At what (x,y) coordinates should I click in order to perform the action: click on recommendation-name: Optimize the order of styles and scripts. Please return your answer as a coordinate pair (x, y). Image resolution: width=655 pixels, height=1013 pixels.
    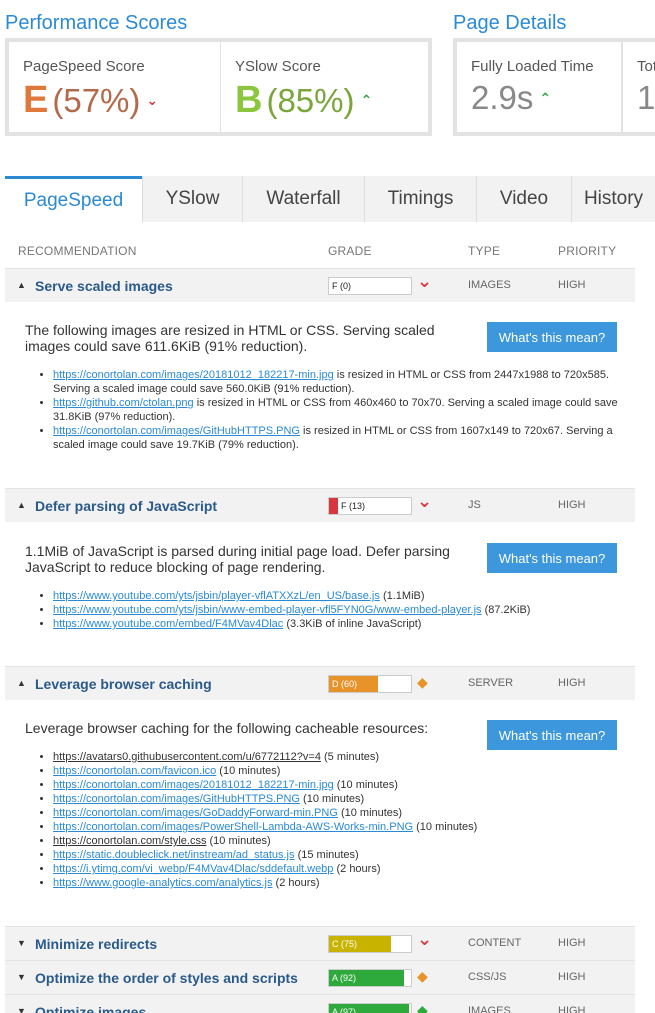
    Looking at the image, I should click on (166, 978).